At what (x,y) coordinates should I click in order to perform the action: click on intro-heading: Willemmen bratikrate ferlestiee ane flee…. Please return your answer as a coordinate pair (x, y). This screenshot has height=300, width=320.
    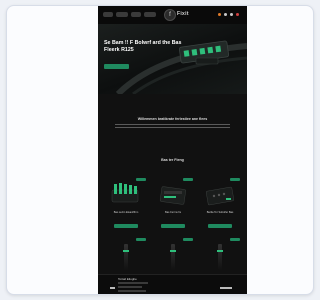
    Looking at the image, I should click on (172, 119).